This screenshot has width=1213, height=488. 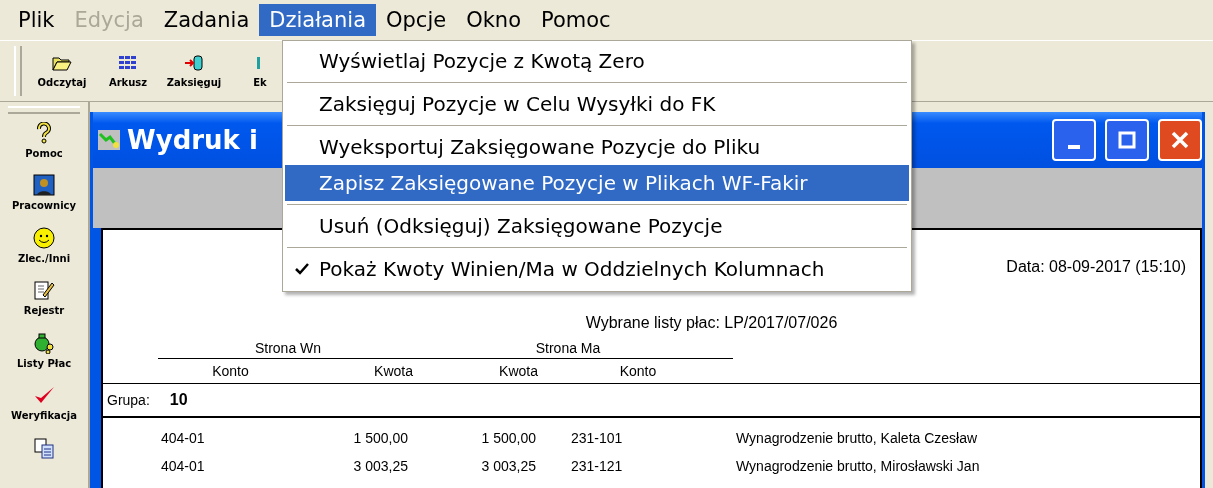 What do you see at coordinates (44, 290) in the screenshot?
I see `document-pencil-icon` at bounding box center [44, 290].